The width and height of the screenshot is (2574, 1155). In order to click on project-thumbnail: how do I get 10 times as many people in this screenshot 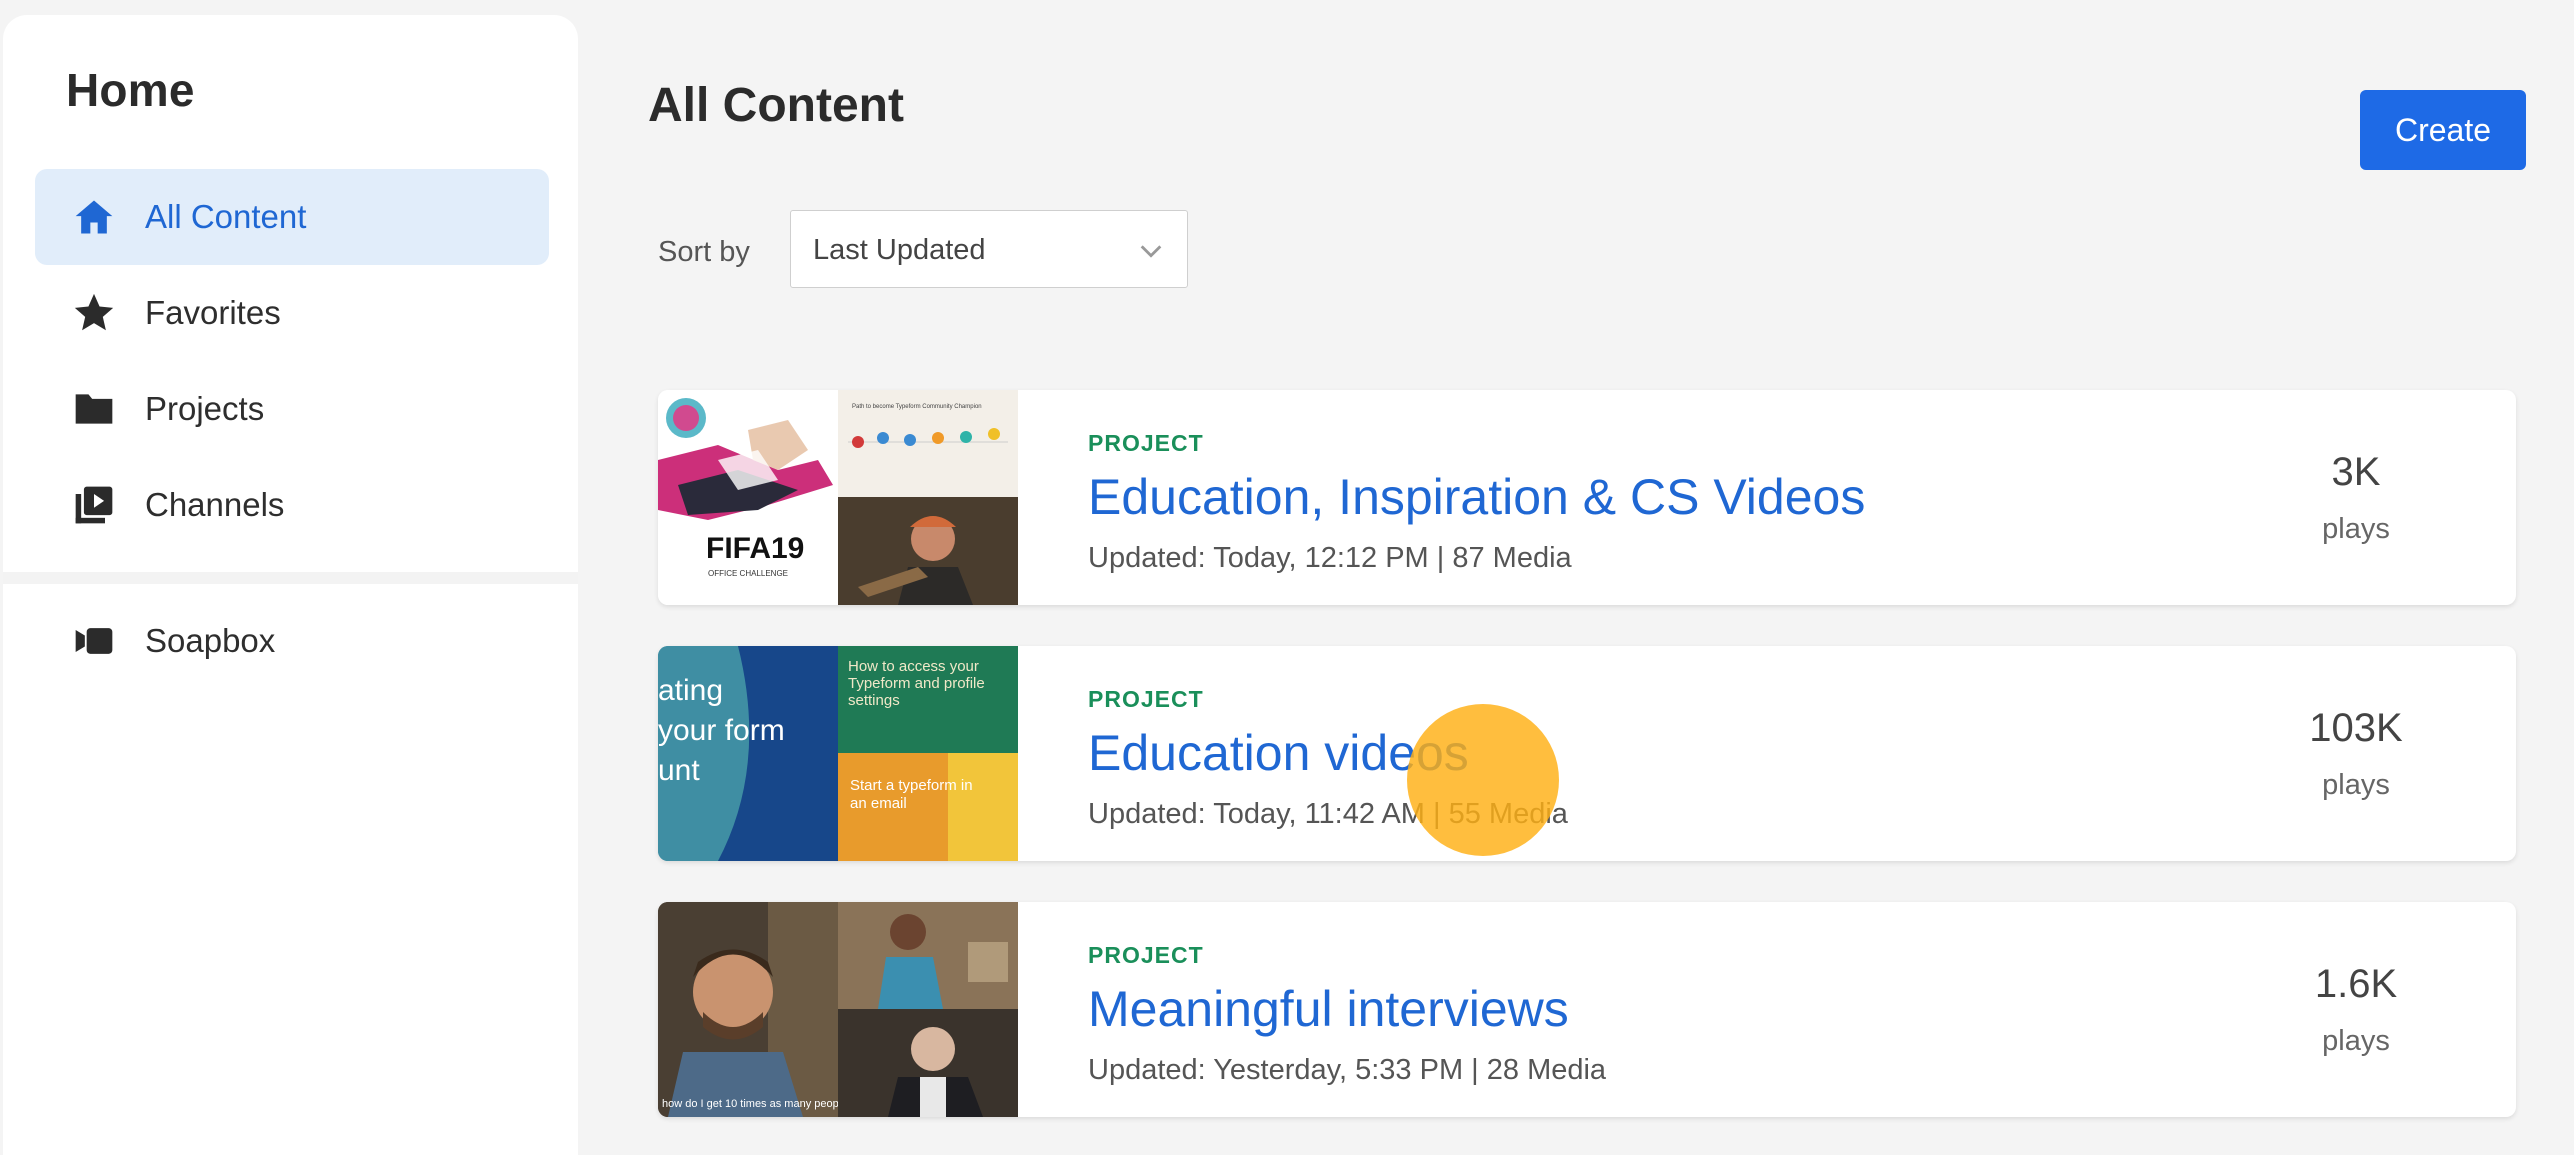, I will do `click(838, 1009)`.